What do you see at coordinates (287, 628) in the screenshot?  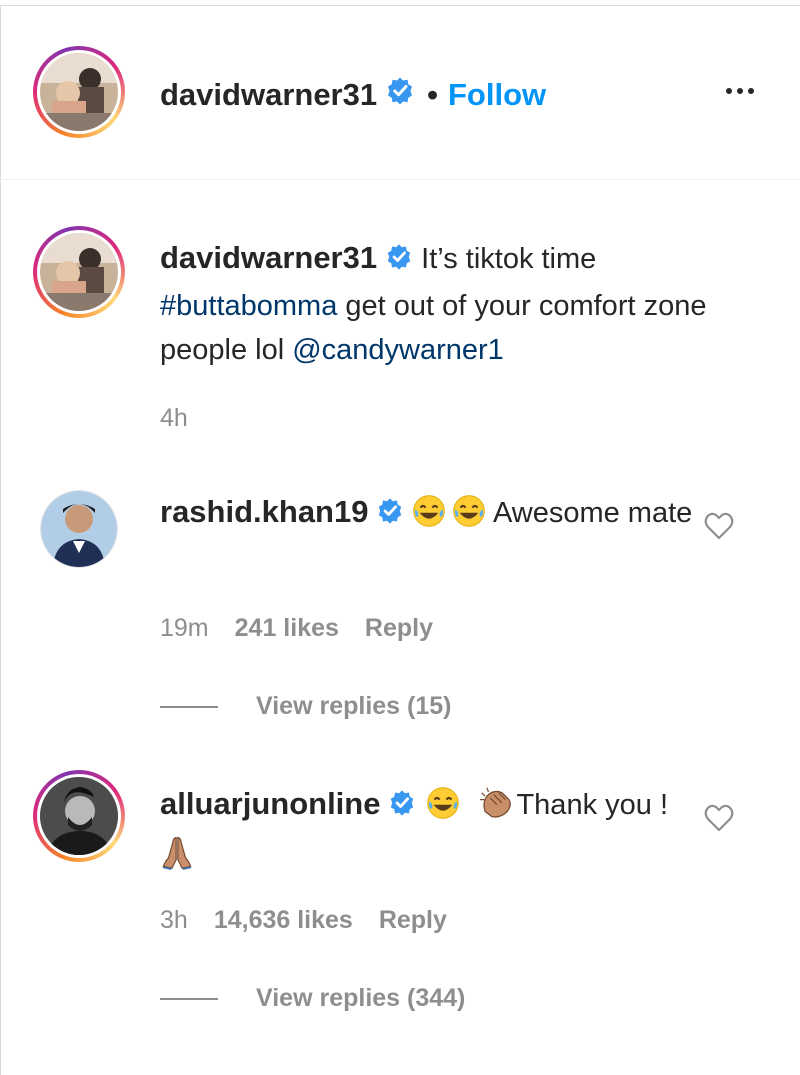 I see `comment-likes: 241 likes` at bounding box center [287, 628].